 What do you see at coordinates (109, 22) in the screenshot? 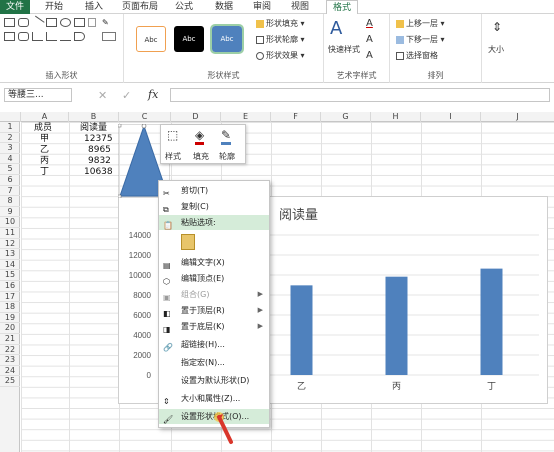
I see `edit-shape-icon: ✎` at bounding box center [109, 22].